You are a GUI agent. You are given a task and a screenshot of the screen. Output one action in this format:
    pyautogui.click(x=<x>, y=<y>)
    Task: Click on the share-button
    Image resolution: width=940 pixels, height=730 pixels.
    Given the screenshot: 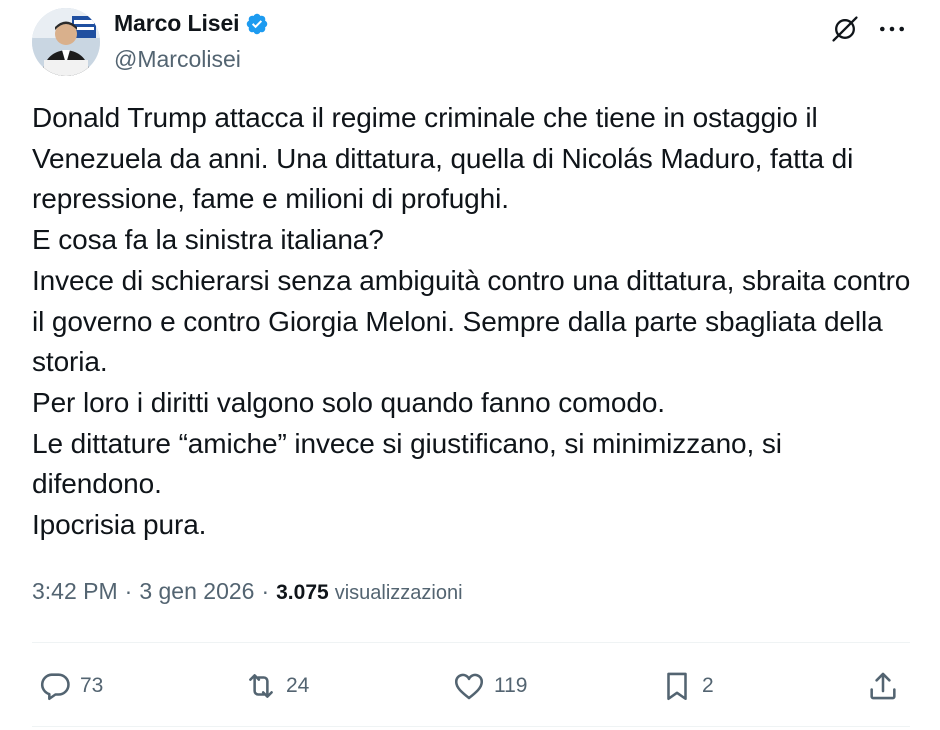 What is the action you would take?
    pyautogui.click(x=883, y=686)
    